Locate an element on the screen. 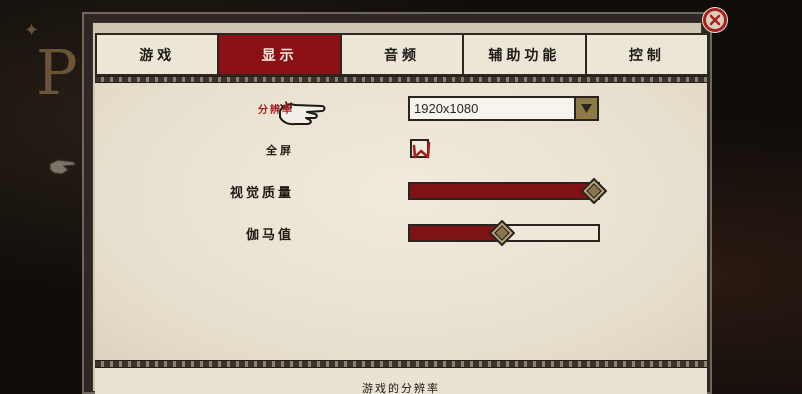 The height and width of the screenshot is (394, 802). tab-display: 显示 is located at coordinates (279, 54).